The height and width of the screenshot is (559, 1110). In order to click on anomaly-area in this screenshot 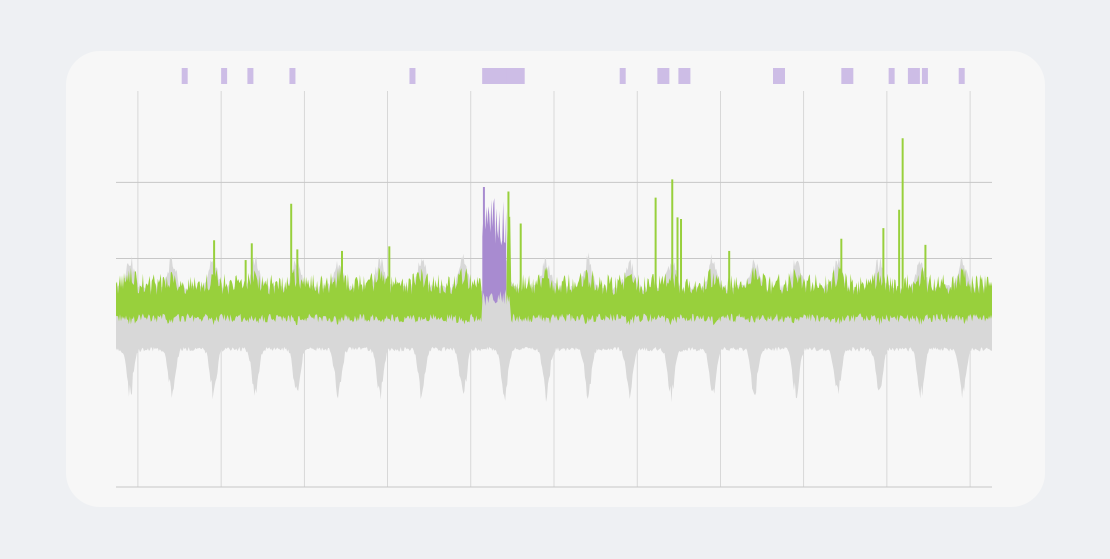, I will do `click(494, 252)`.